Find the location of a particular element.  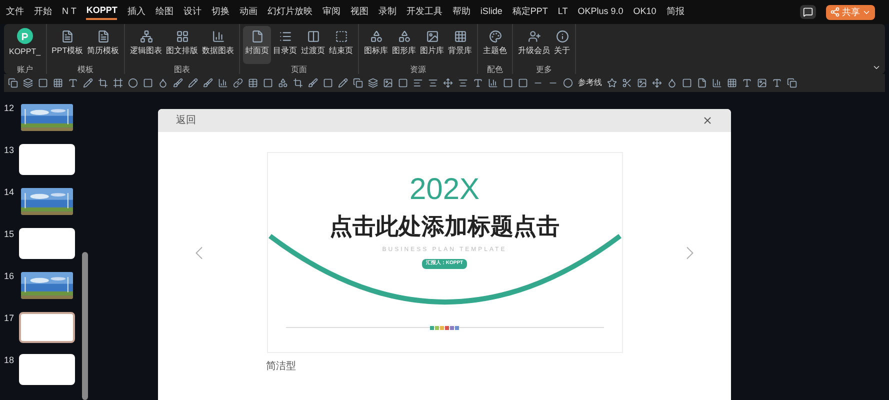

menu-tab: 审阅 is located at coordinates (331, 12).